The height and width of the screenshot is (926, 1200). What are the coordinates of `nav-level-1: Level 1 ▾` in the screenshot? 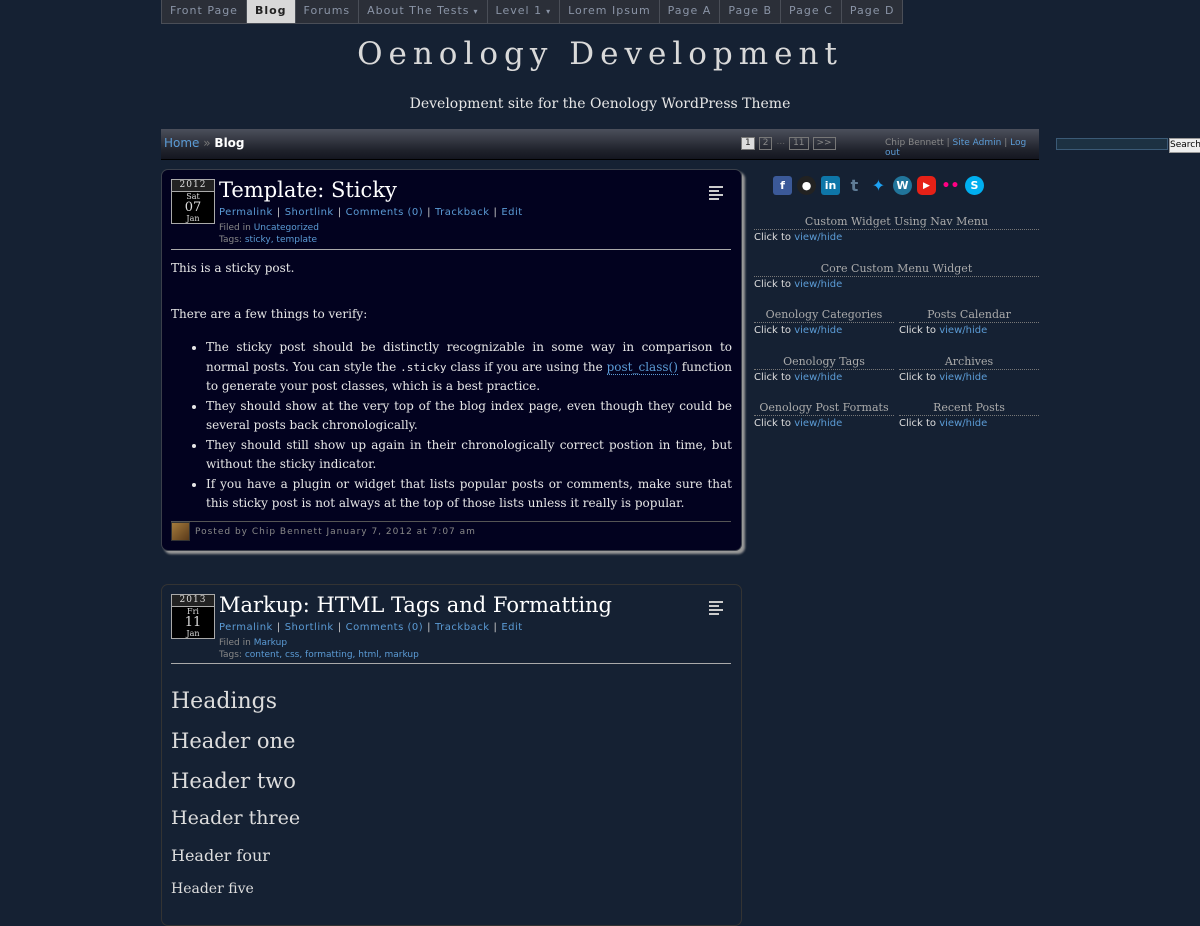 It's located at (524, 11).